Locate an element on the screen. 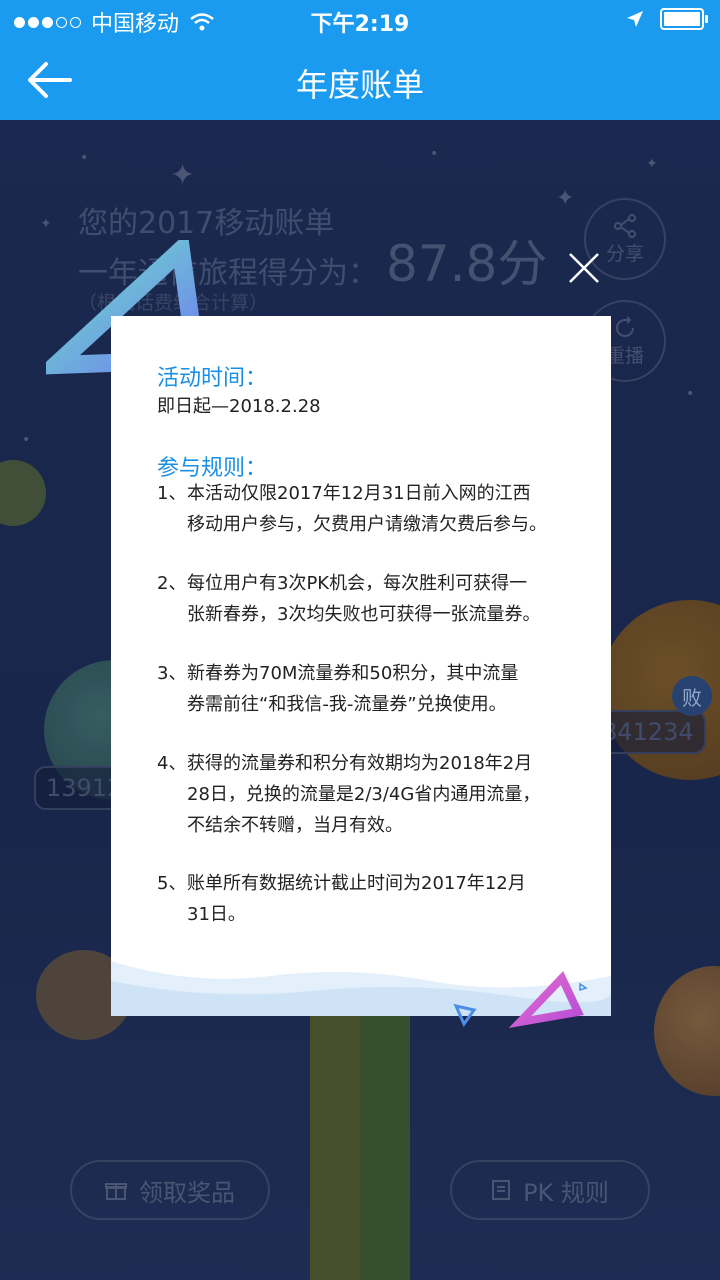 The height and width of the screenshot is (1280, 720). rule-line: 账单所有数据统计截止时间为2017年12月 is located at coordinates (356, 883).